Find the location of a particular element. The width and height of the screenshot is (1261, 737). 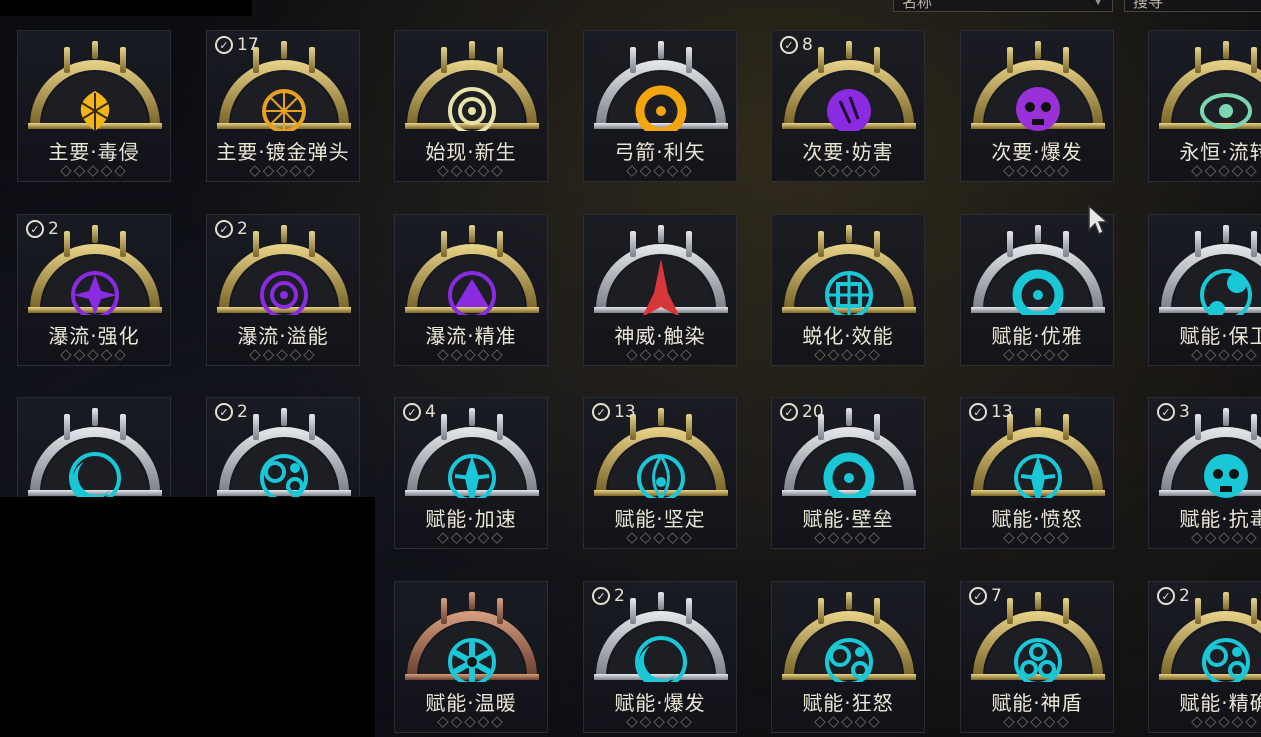

mod-card: ✓ 2 瀑流·强化 ◇◇◇◇◇ is located at coordinates (94, 290).